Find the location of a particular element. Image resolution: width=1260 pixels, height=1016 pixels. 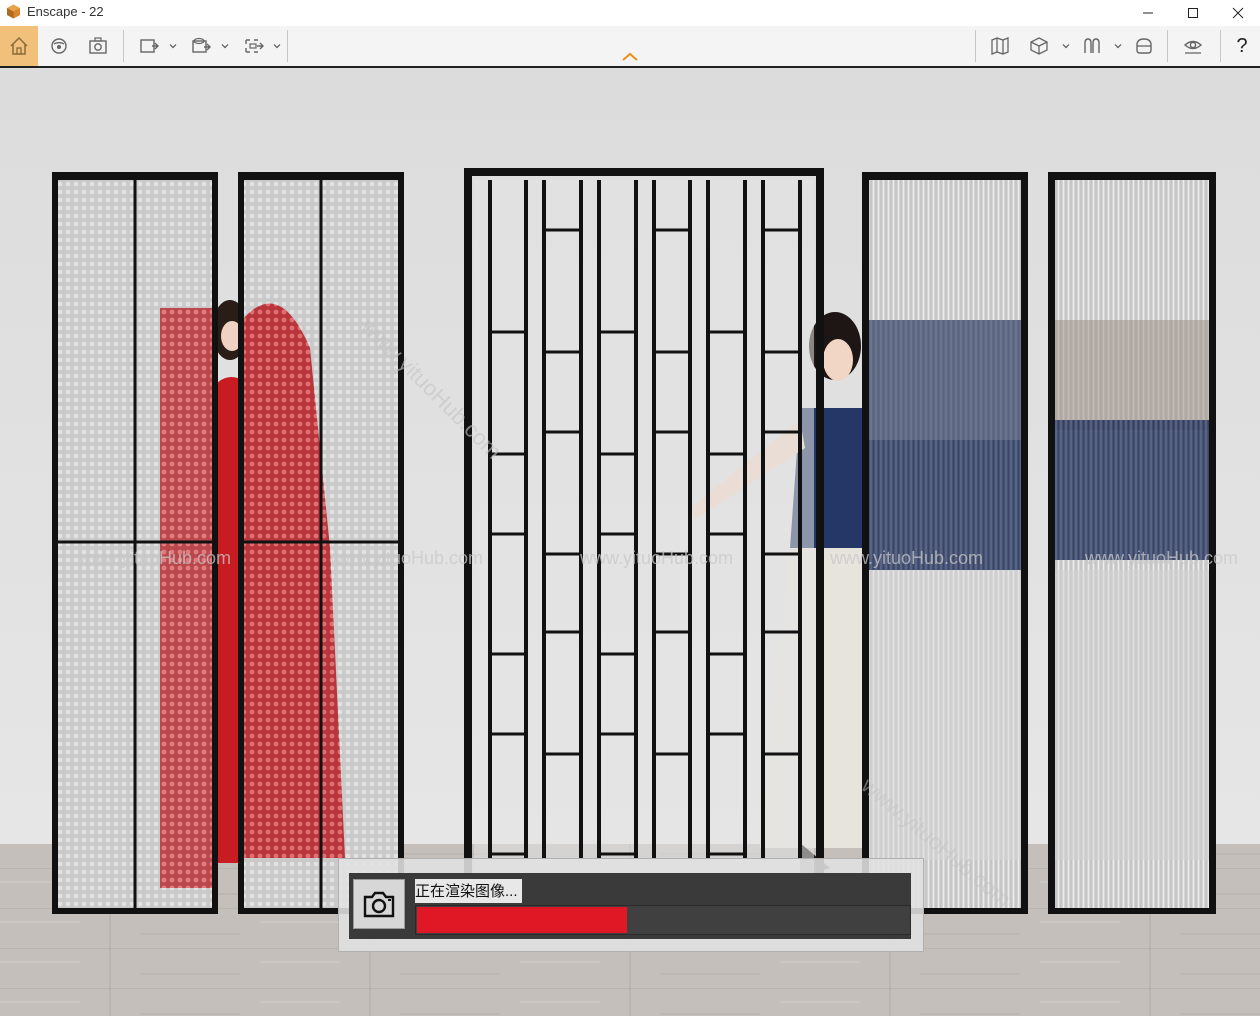

render-progress-bar is located at coordinates (663, 920).